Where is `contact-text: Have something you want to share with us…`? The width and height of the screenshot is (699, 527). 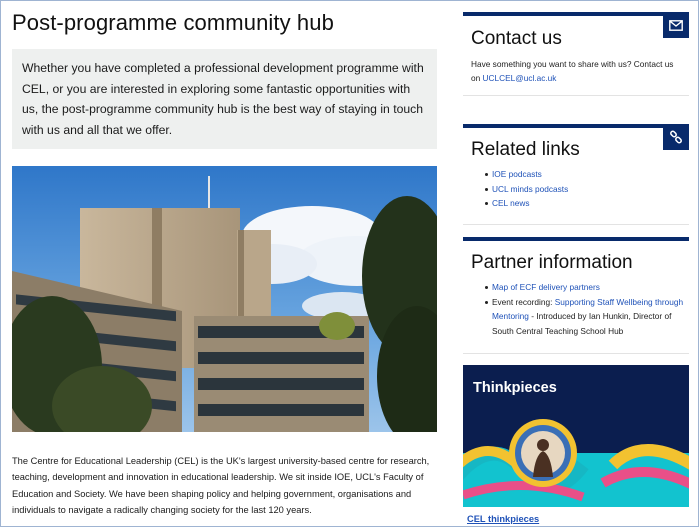
contact-text: Have something you want to share with us… is located at coordinates (576, 71).